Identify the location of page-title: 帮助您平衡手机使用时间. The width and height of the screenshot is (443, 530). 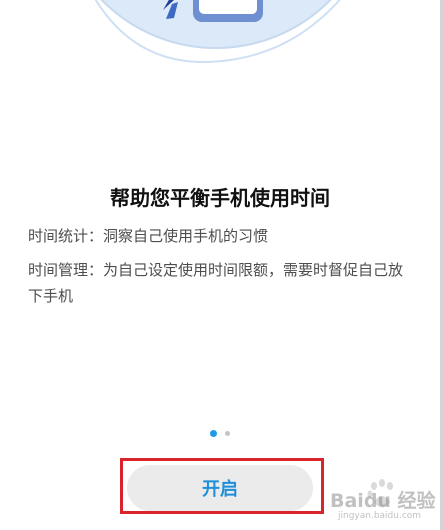
(220, 198).